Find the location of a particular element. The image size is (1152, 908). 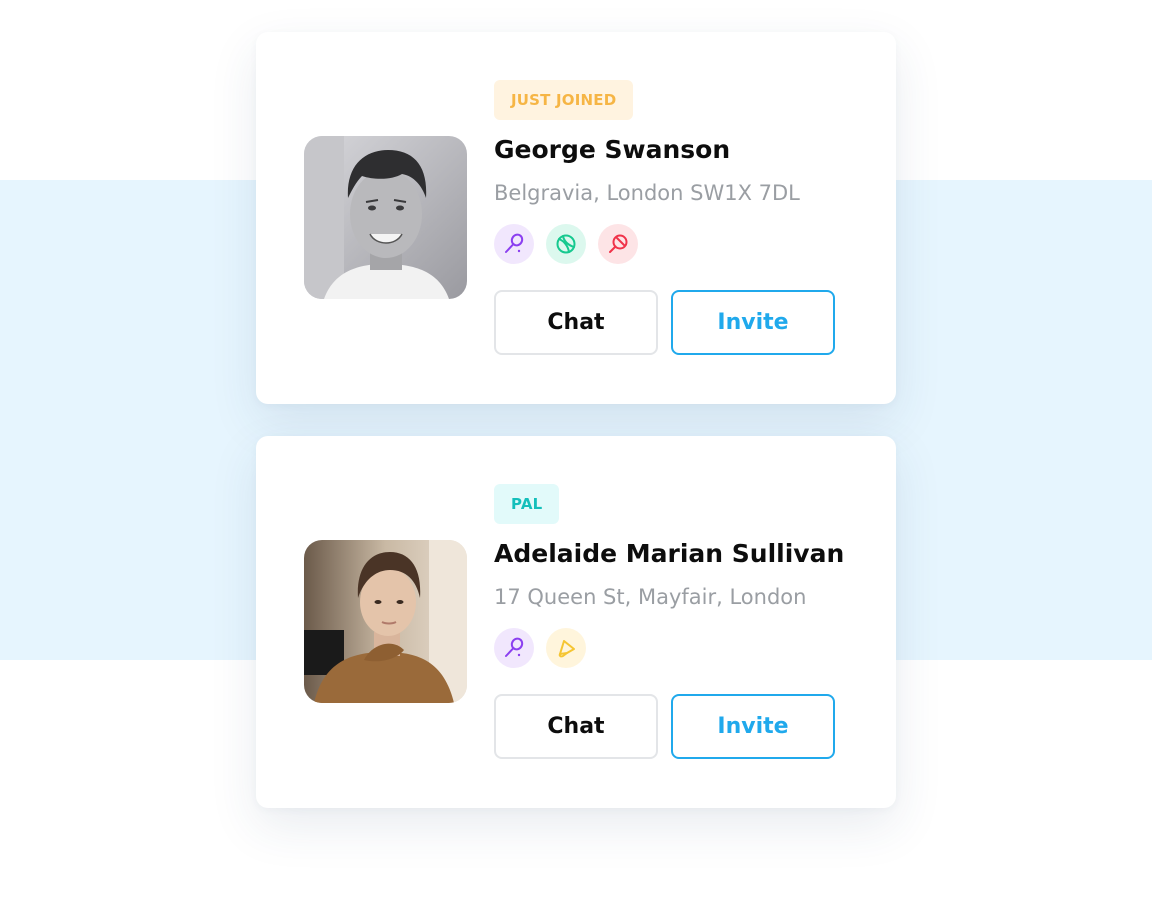

profile-address: Belgravia, London SW1X 7DL is located at coordinates (647, 193).